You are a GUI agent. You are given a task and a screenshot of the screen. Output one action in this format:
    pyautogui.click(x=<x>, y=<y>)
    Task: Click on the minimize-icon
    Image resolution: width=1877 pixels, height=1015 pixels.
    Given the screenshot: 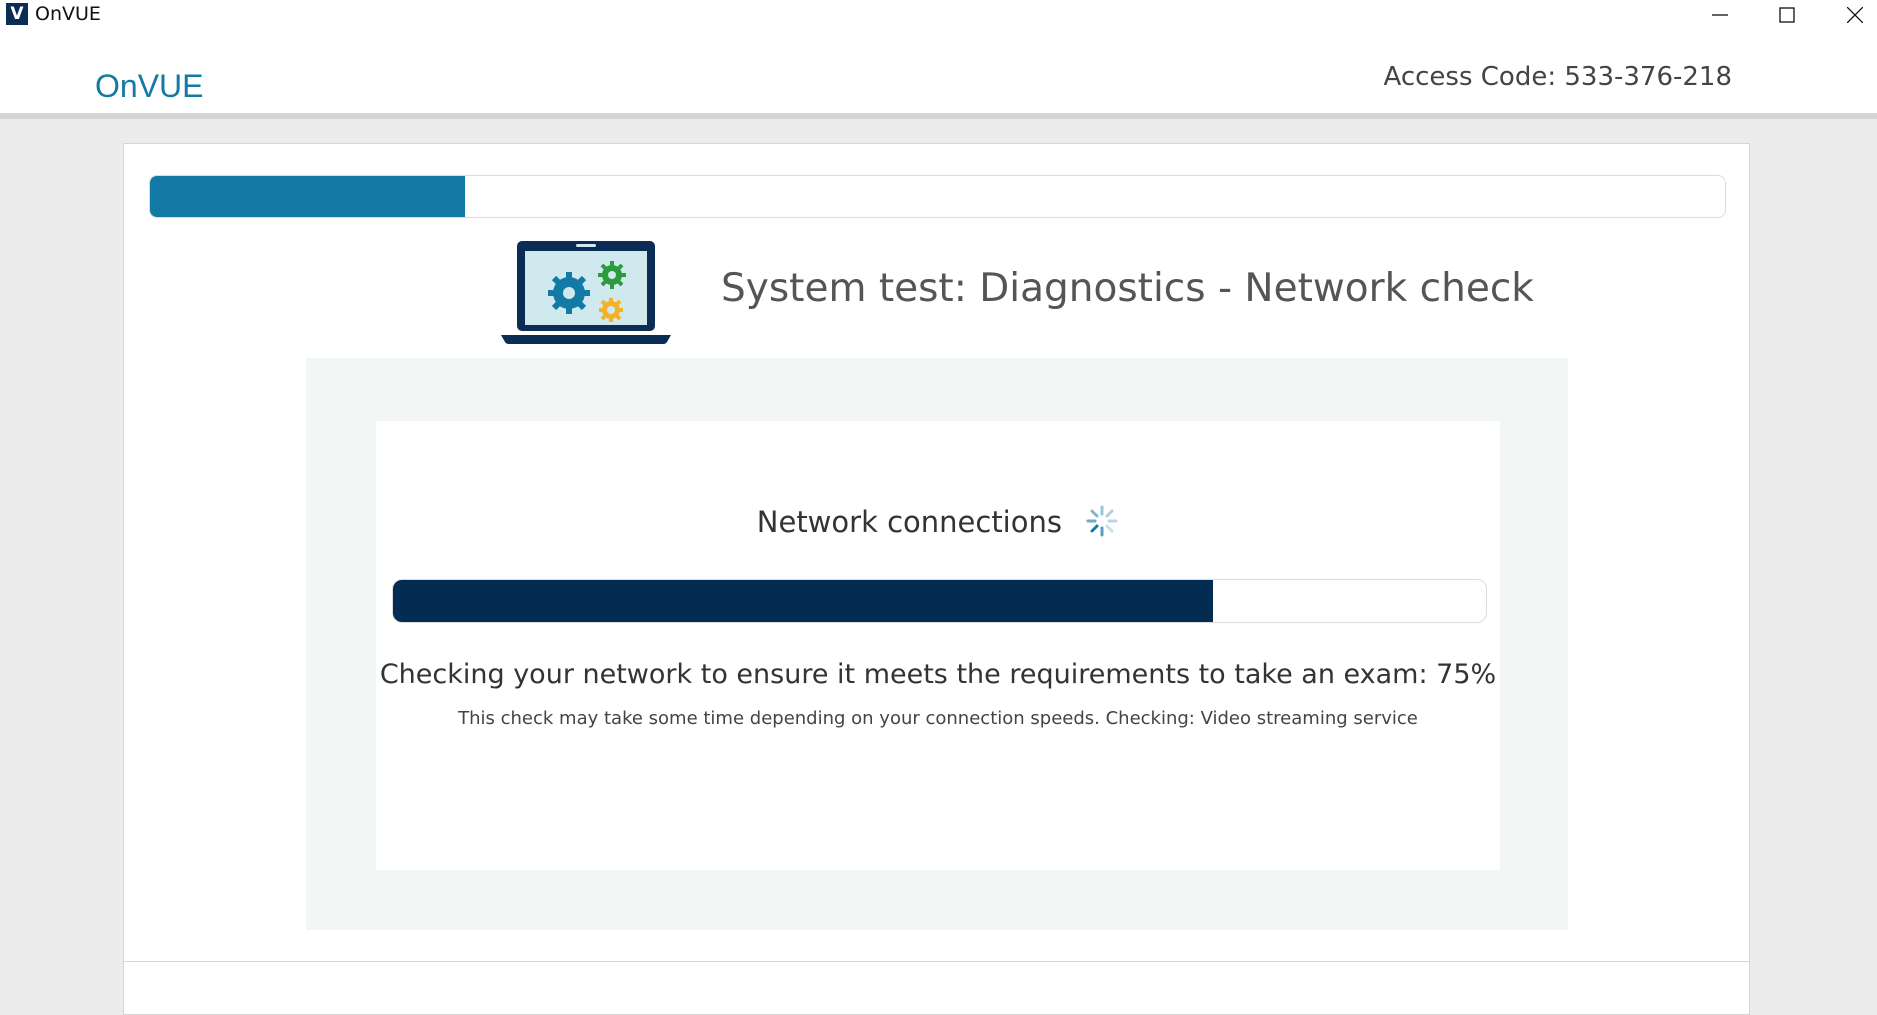 What is the action you would take?
    pyautogui.click(x=1720, y=15)
    